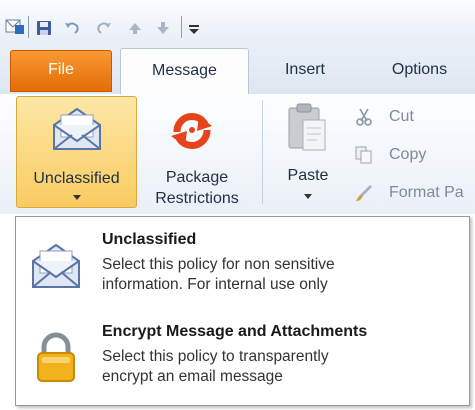 This screenshot has height=410, width=475. What do you see at coordinates (215, 284) in the screenshot?
I see `description-line: information. For internal use only` at bounding box center [215, 284].